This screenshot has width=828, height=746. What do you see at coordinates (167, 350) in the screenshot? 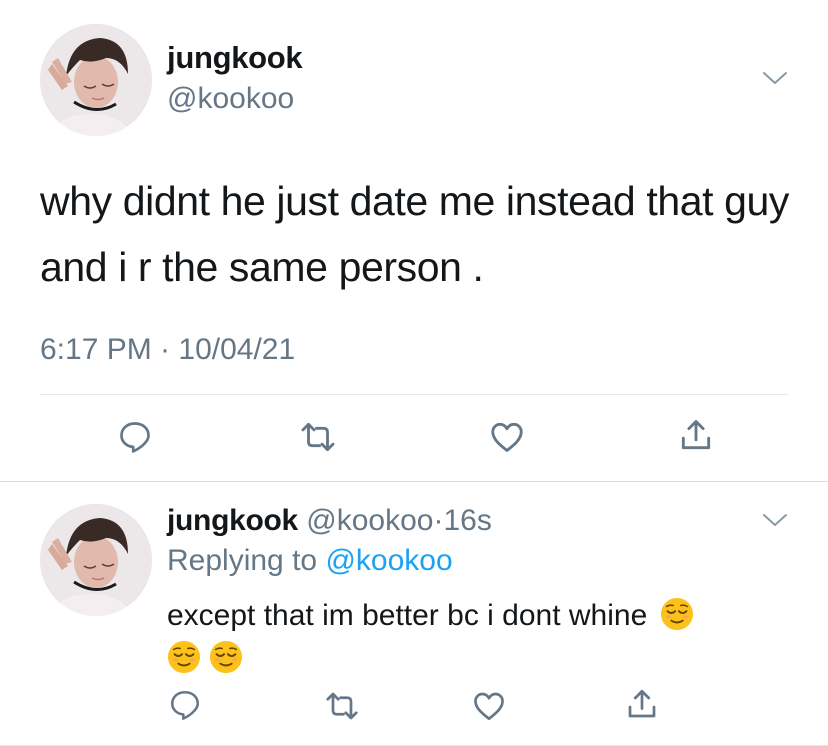
I see `tweet-timestamp: 6:17 PM · 10/04/21` at bounding box center [167, 350].